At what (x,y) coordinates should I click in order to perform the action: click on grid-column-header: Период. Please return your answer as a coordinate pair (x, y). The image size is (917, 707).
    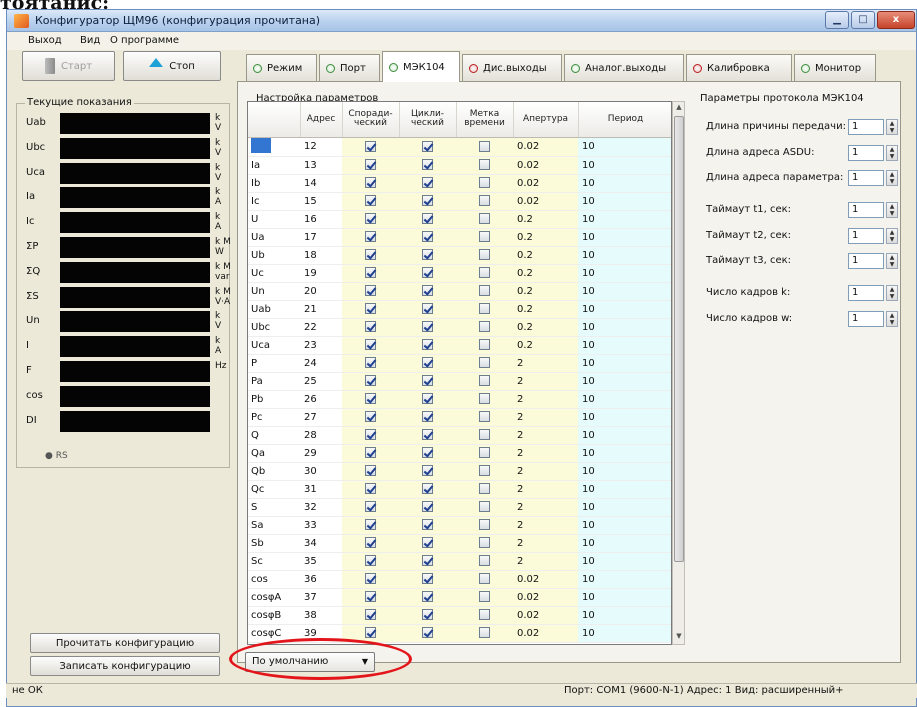
    Looking at the image, I should click on (624, 120).